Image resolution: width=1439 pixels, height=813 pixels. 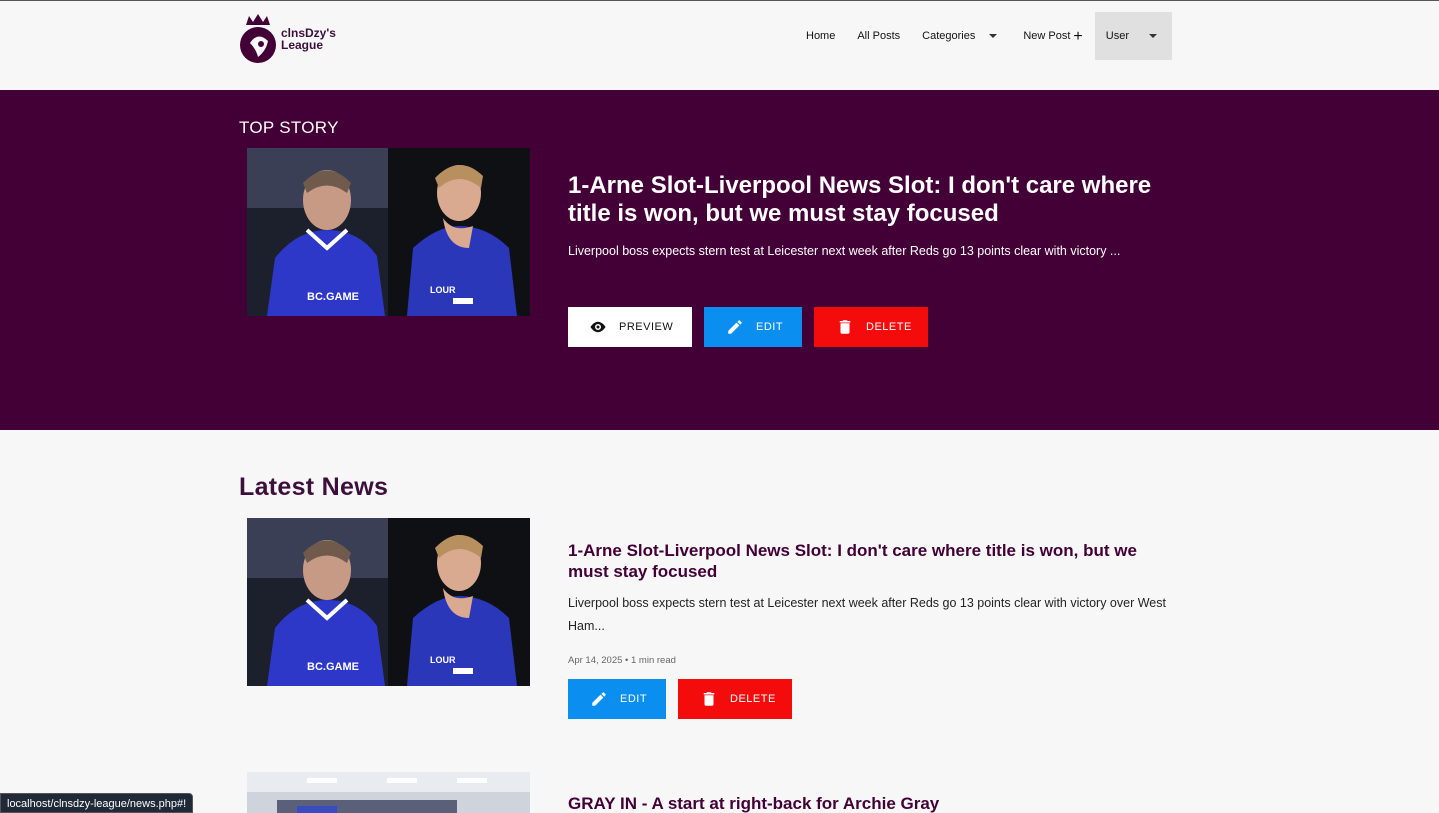 I want to click on nav-categories-dropdown: Categories, so click(x=960, y=36).